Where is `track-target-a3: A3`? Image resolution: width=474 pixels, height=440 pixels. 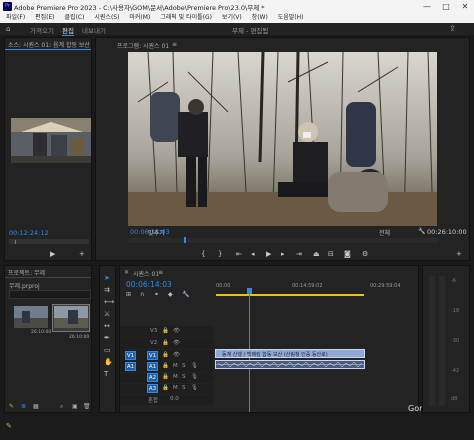 track-target-a3: A3 is located at coordinates (152, 388).